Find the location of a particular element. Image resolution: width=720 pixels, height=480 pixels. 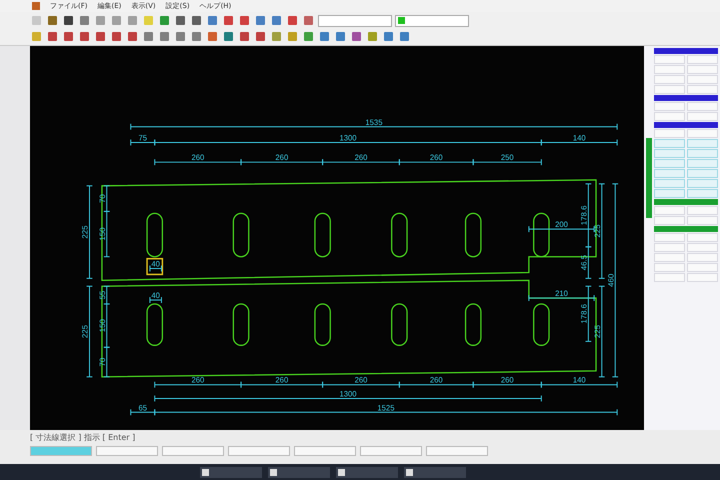

dimension-label: 200 is located at coordinates (561, 225).